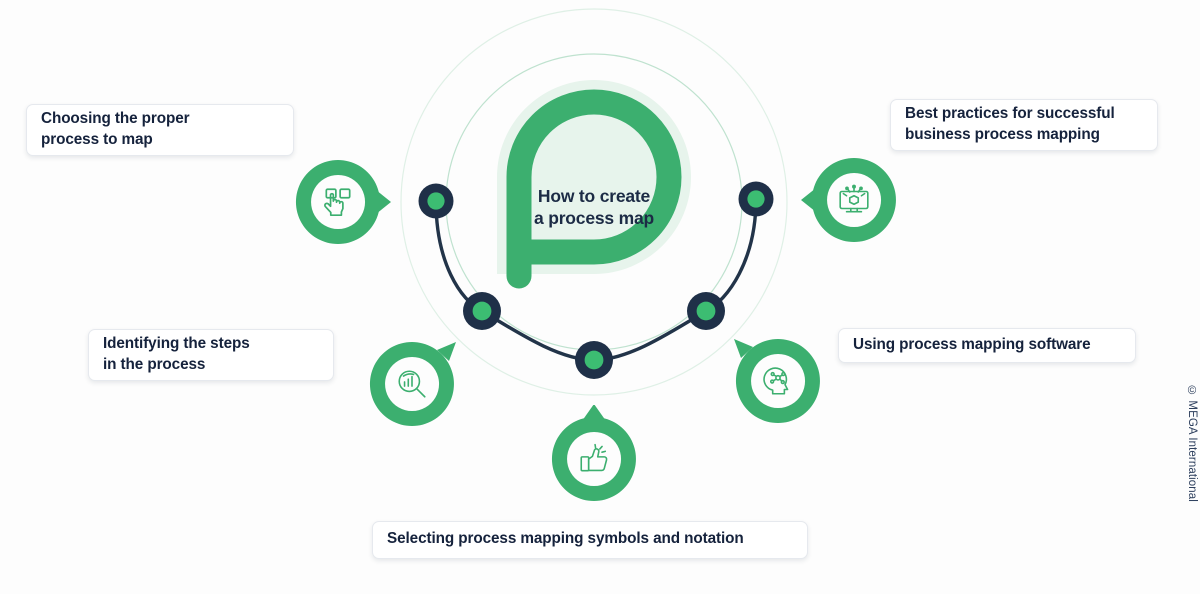 This screenshot has height=594, width=1200. I want to click on monitor-network-icon, so click(854, 198).